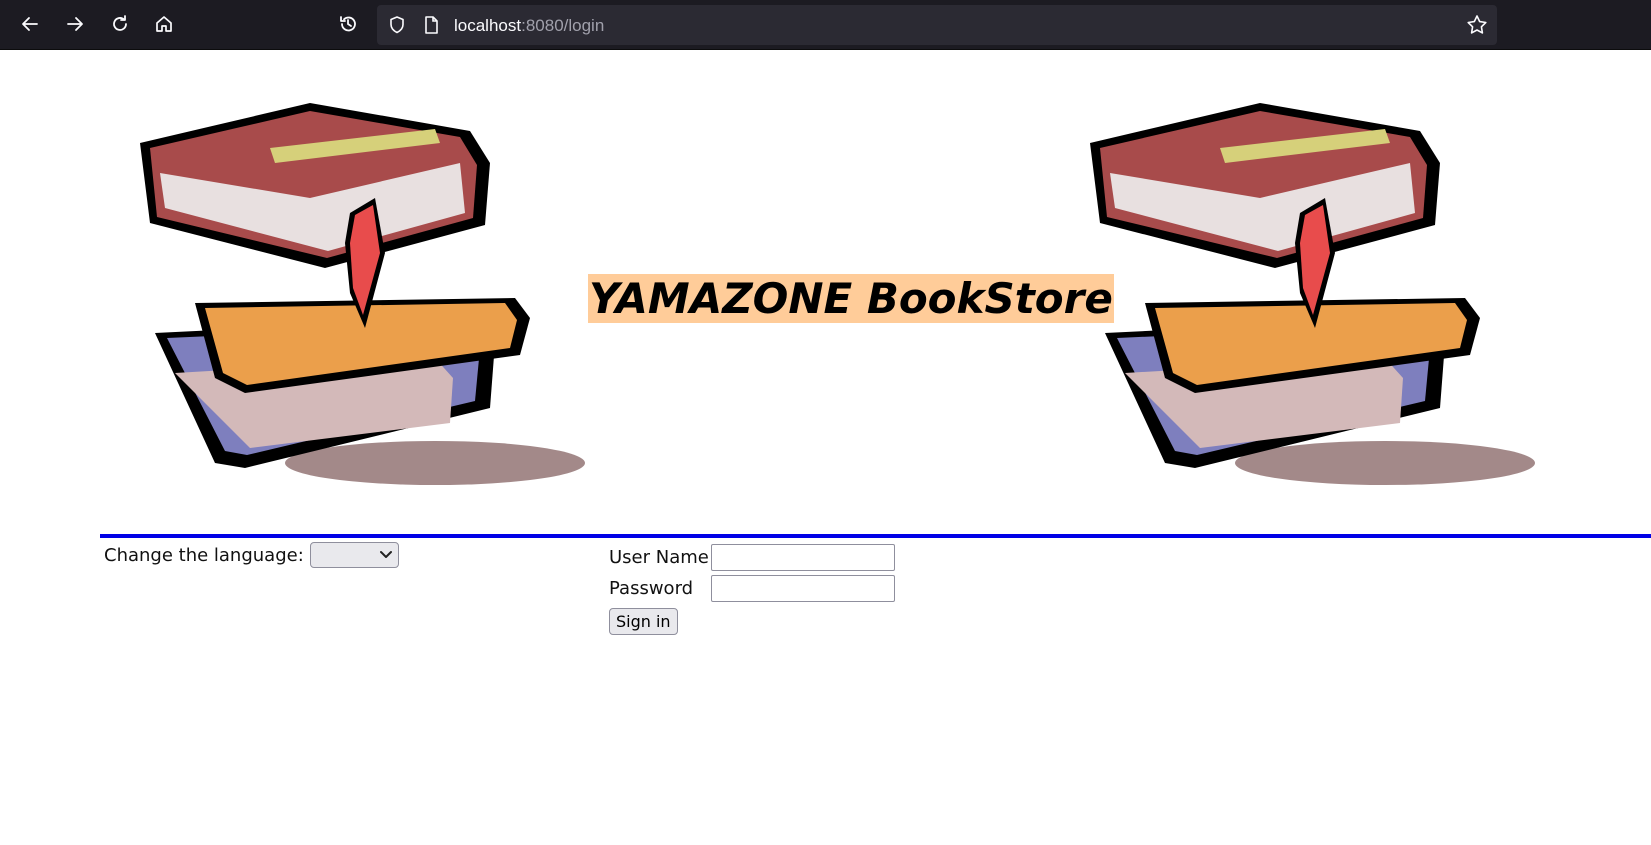 The width and height of the screenshot is (1651, 845). I want to click on username-row: User Name, so click(752, 557).